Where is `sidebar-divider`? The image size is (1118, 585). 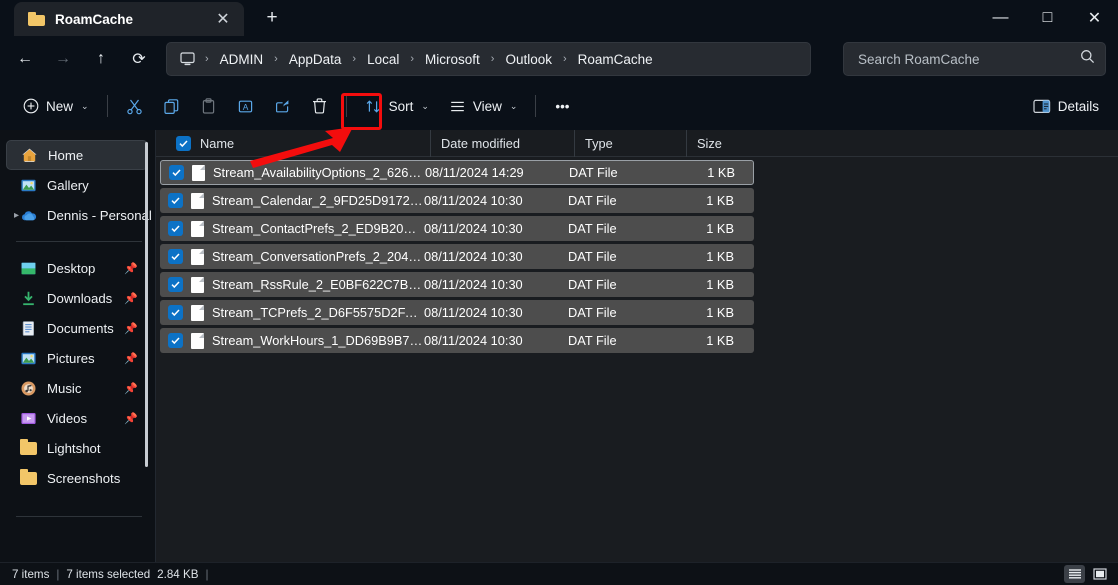 sidebar-divider is located at coordinates (79, 241).